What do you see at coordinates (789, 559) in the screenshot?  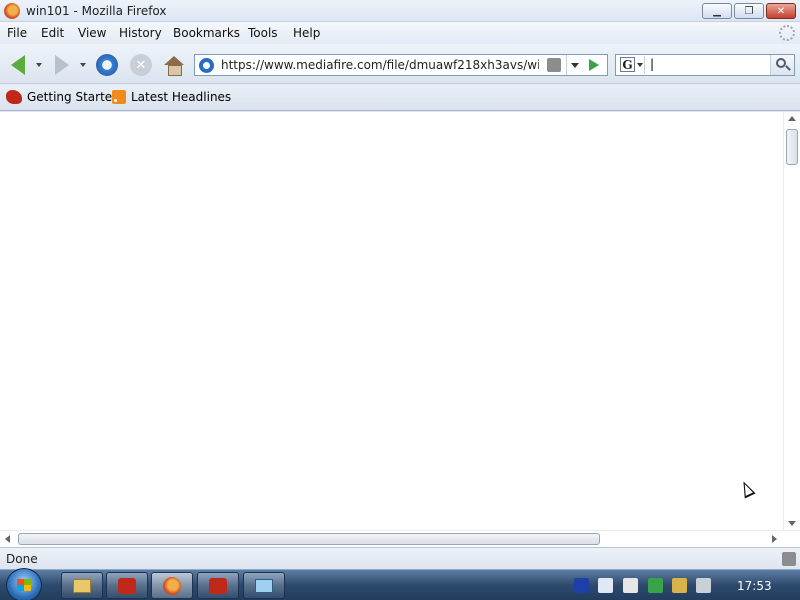 I see `security-status-icon` at bounding box center [789, 559].